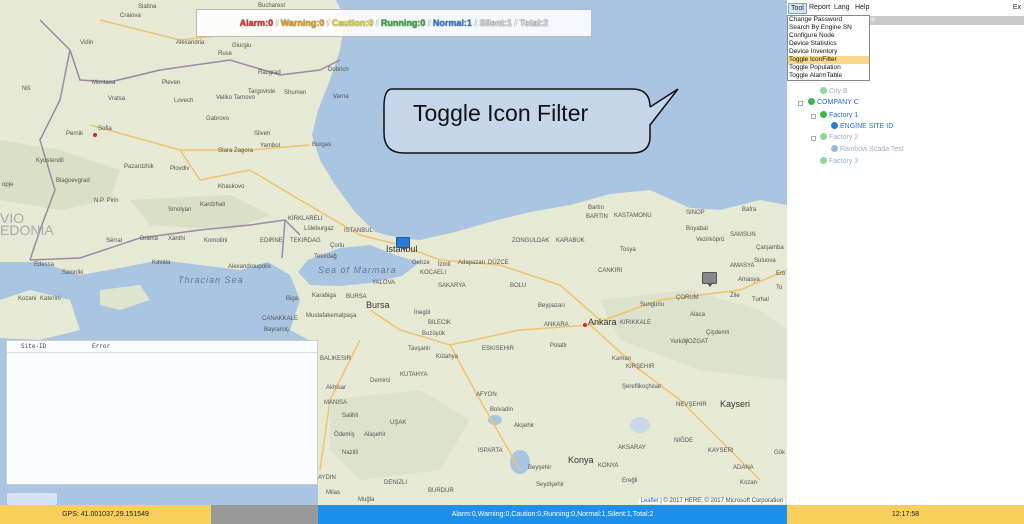 Image resolution: width=1024 pixels, height=524 pixels. What do you see at coordinates (403, 23) in the screenshot?
I see `running-count: Running:0` at bounding box center [403, 23].